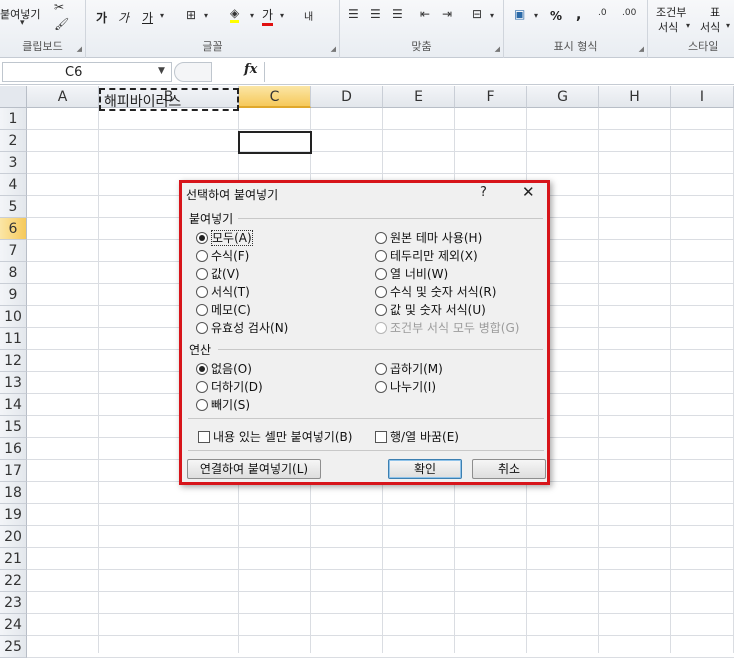 This screenshot has height=658, width=734. What do you see at coordinates (254, 469) in the screenshot?
I see `paste-link-button: 연결하여 붙여넣기(L)` at bounding box center [254, 469].